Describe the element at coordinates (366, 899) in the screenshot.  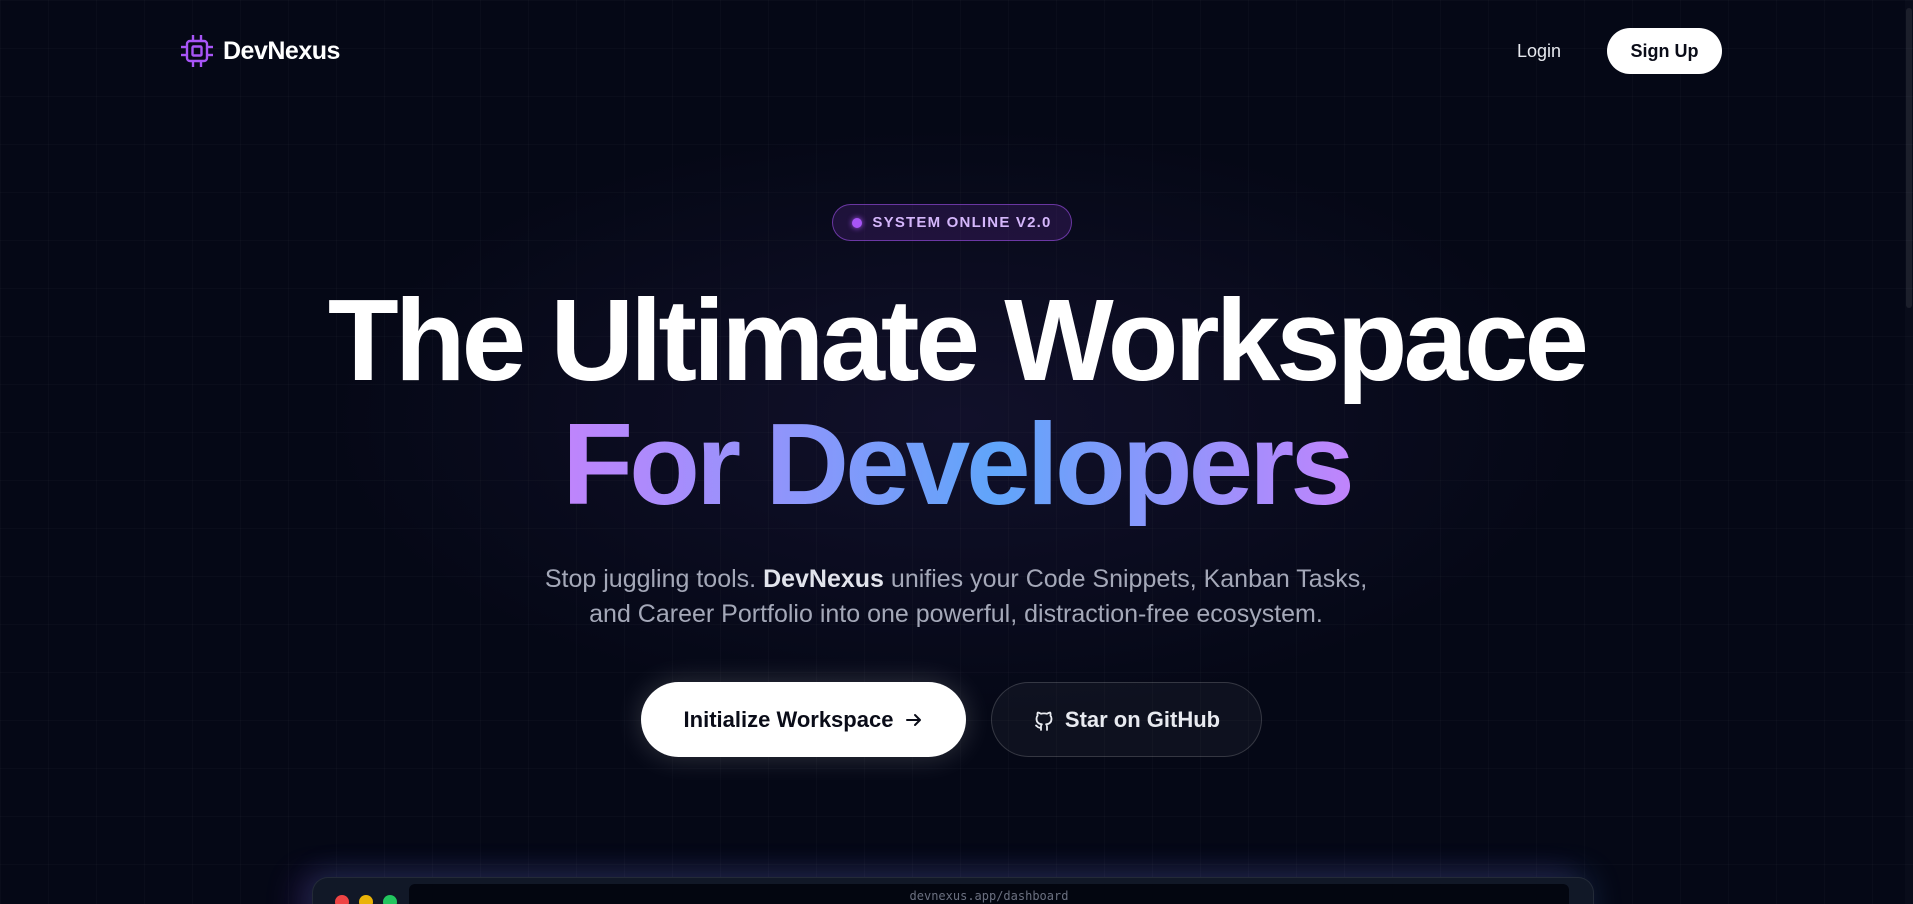
I see `window-minimize-dot-icon` at that location.